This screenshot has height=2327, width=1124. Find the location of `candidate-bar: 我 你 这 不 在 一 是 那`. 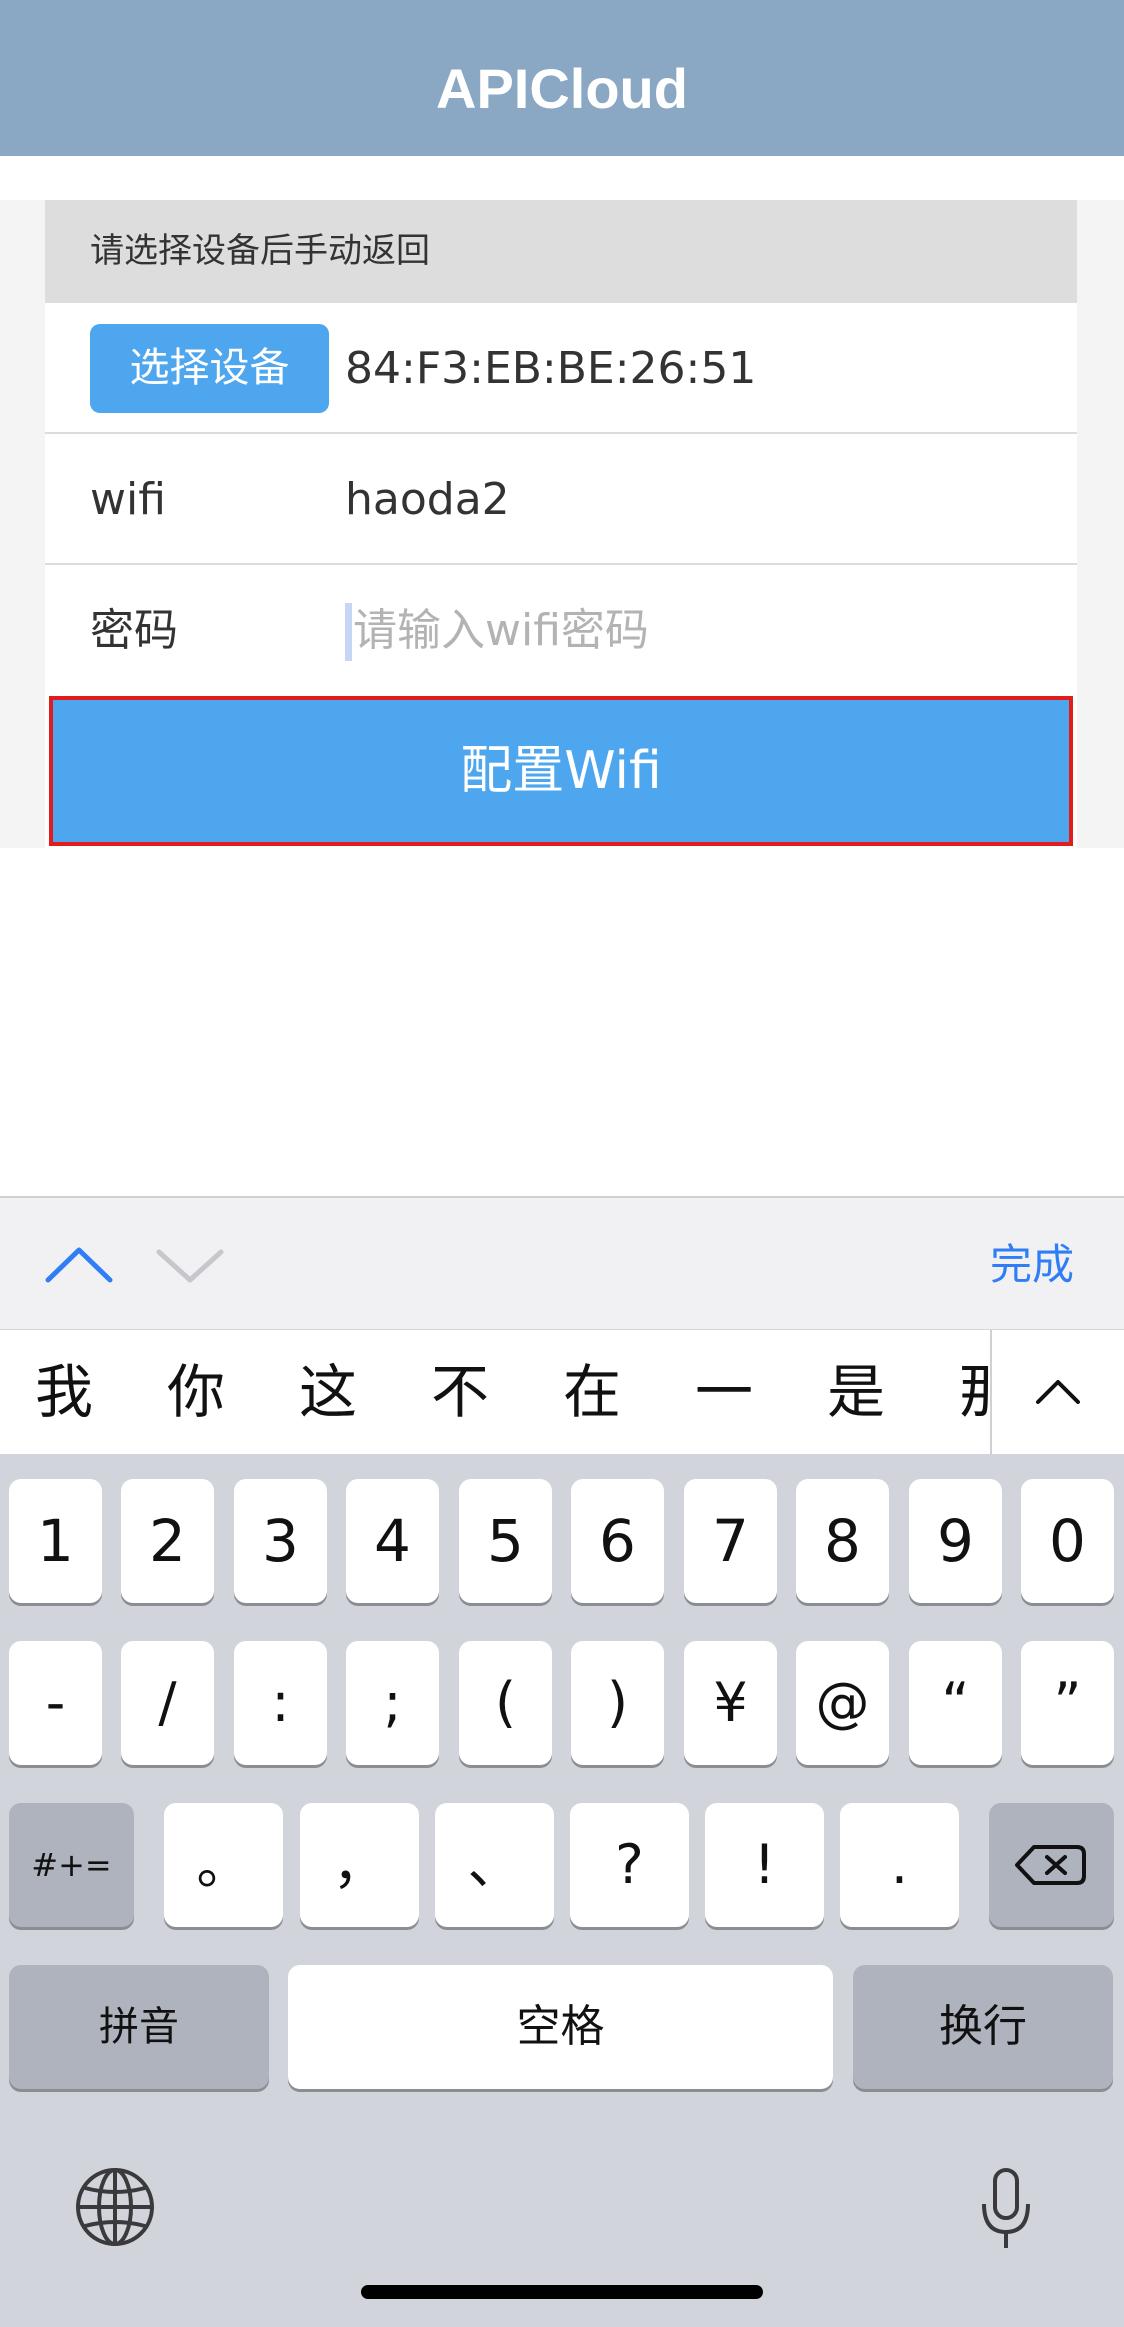

candidate-bar: 我 你 这 不 在 一 是 那 is located at coordinates (562, 1392).